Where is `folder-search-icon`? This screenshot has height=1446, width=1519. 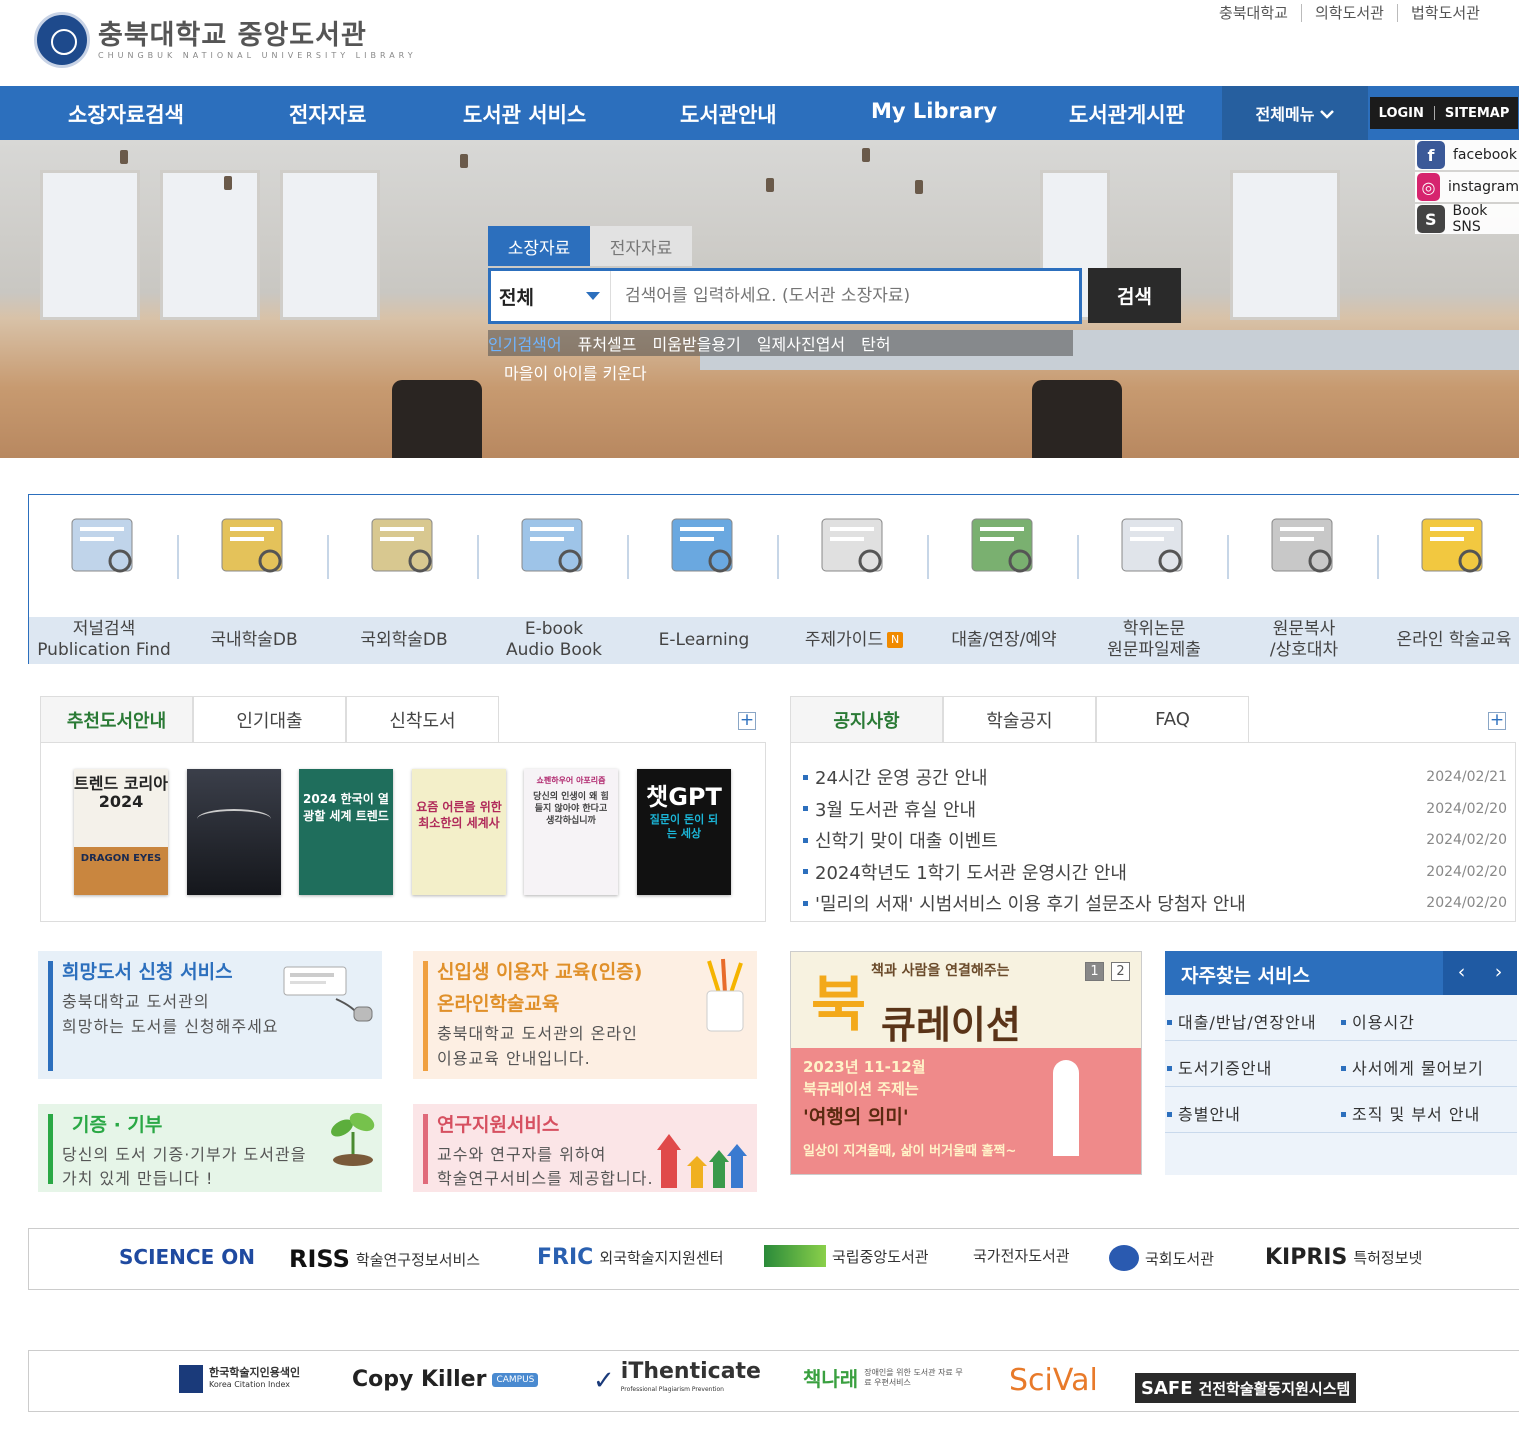
folder-search-icon is located at coordinates (1454, 548).